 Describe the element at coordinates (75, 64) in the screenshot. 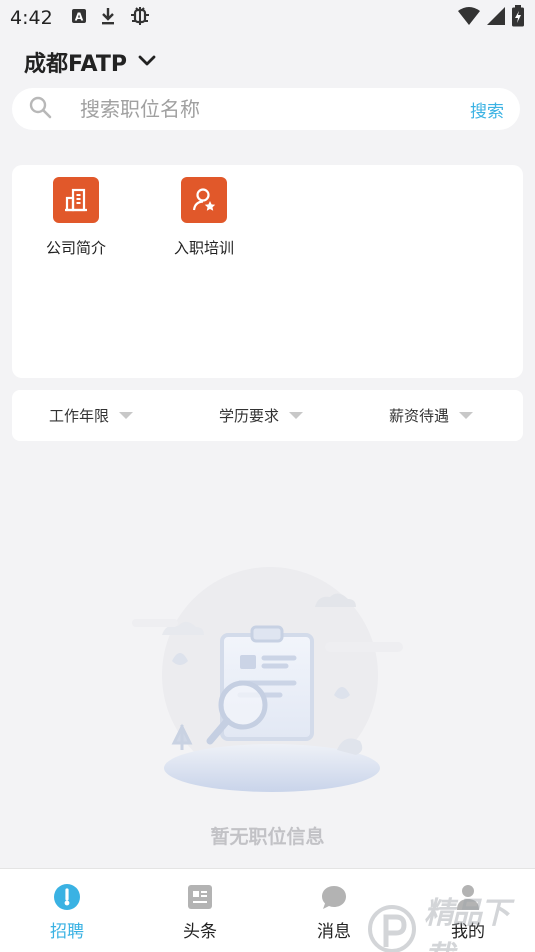

I see `city-name: 成都FATP` at that location.